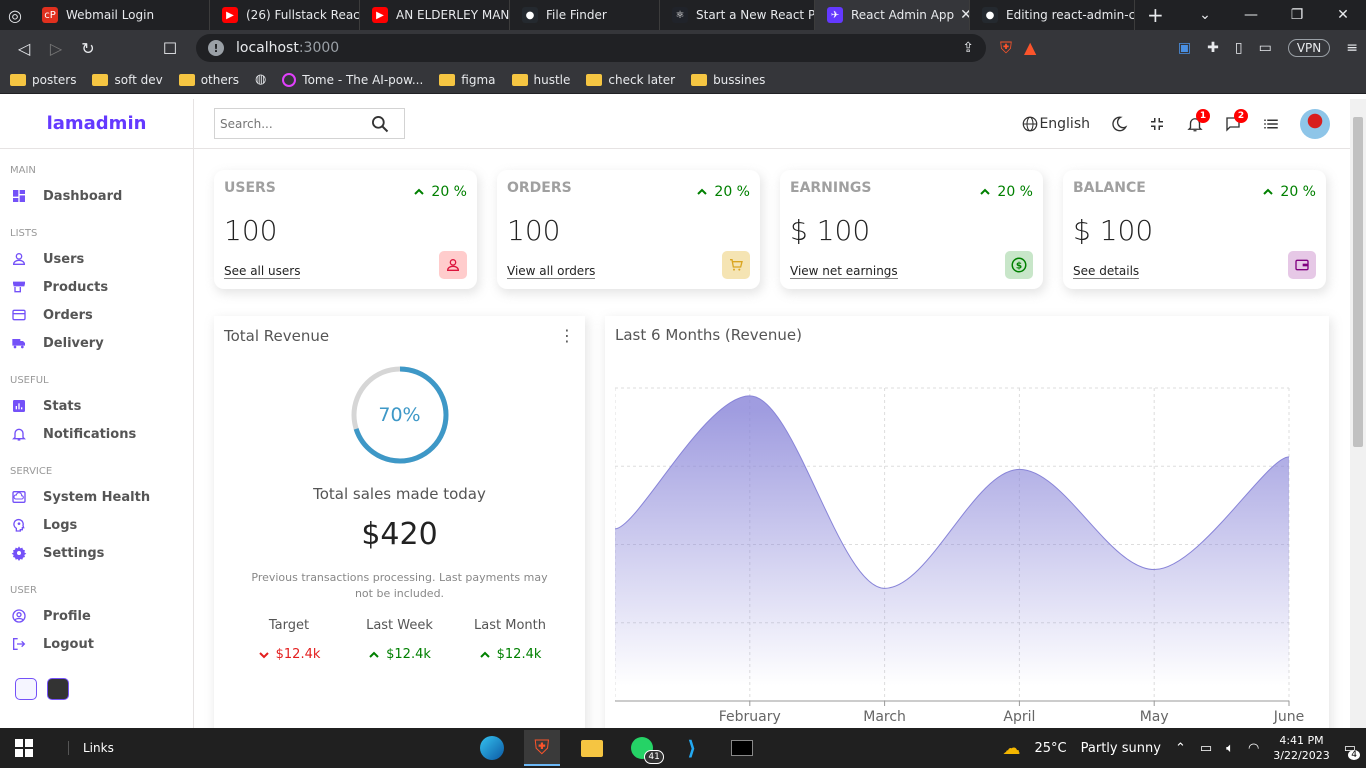  I want to click on share-icon: ⇪, so click(968, 48).